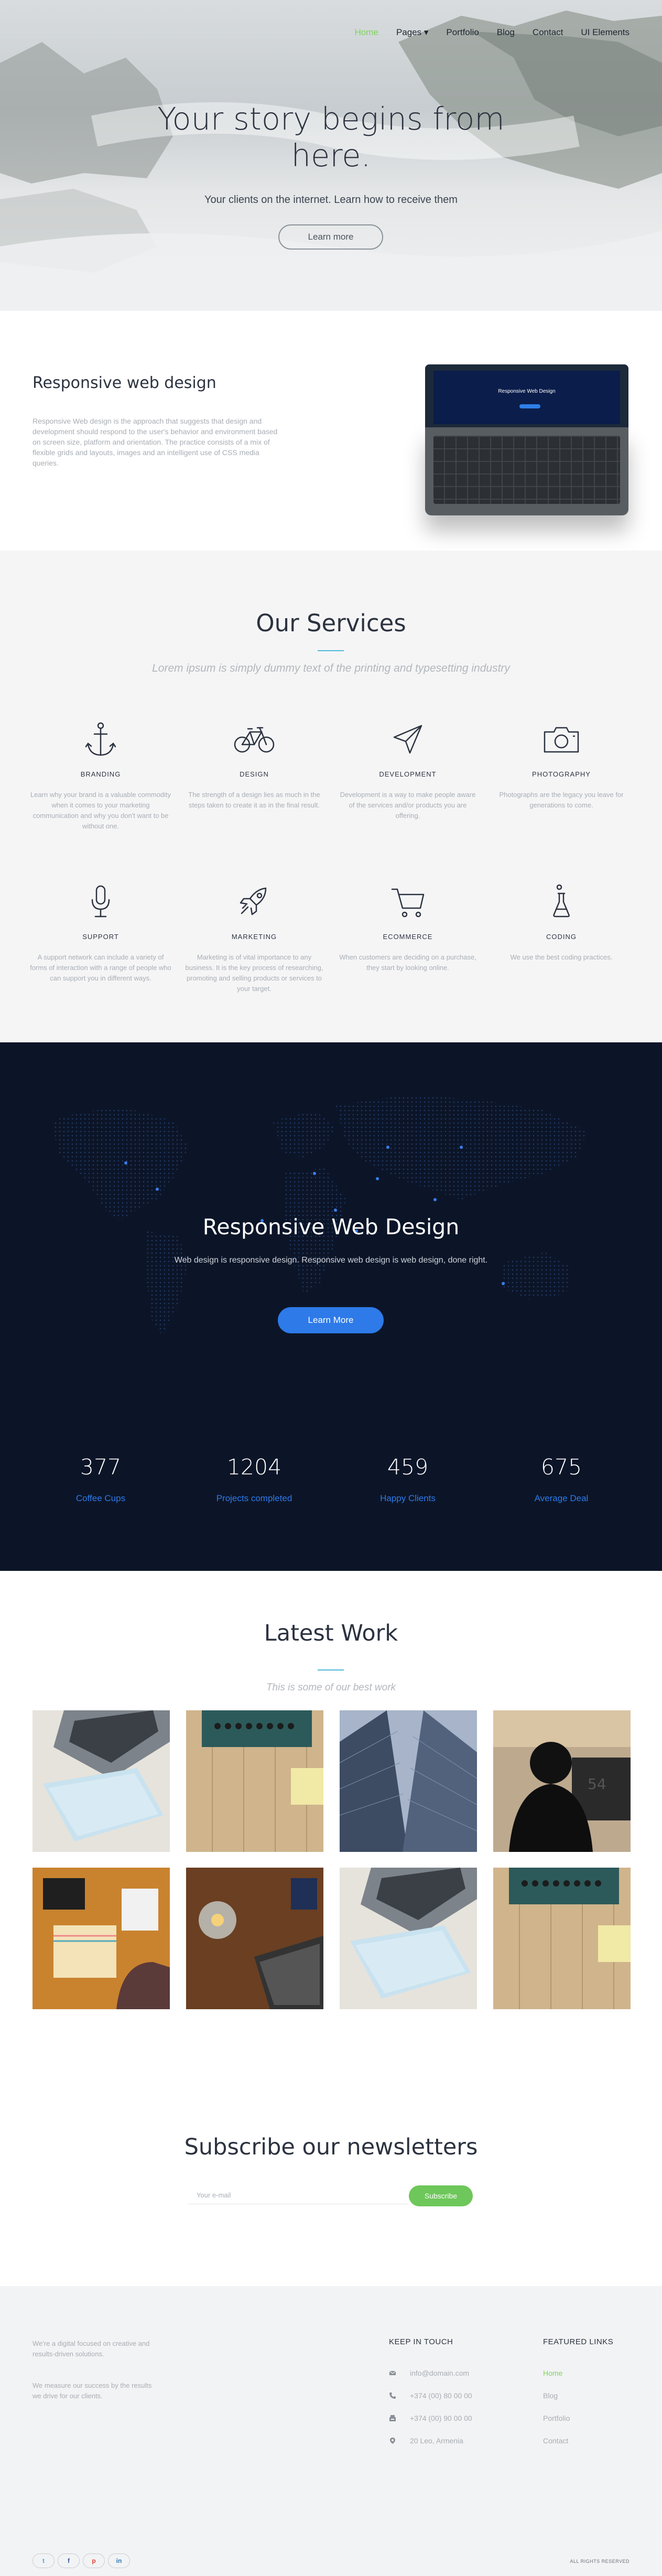 Image resolution: width=662 pixels, height=2576 pixels. I want to click on person-at-computer-photo: 54, so click(562, 1781).